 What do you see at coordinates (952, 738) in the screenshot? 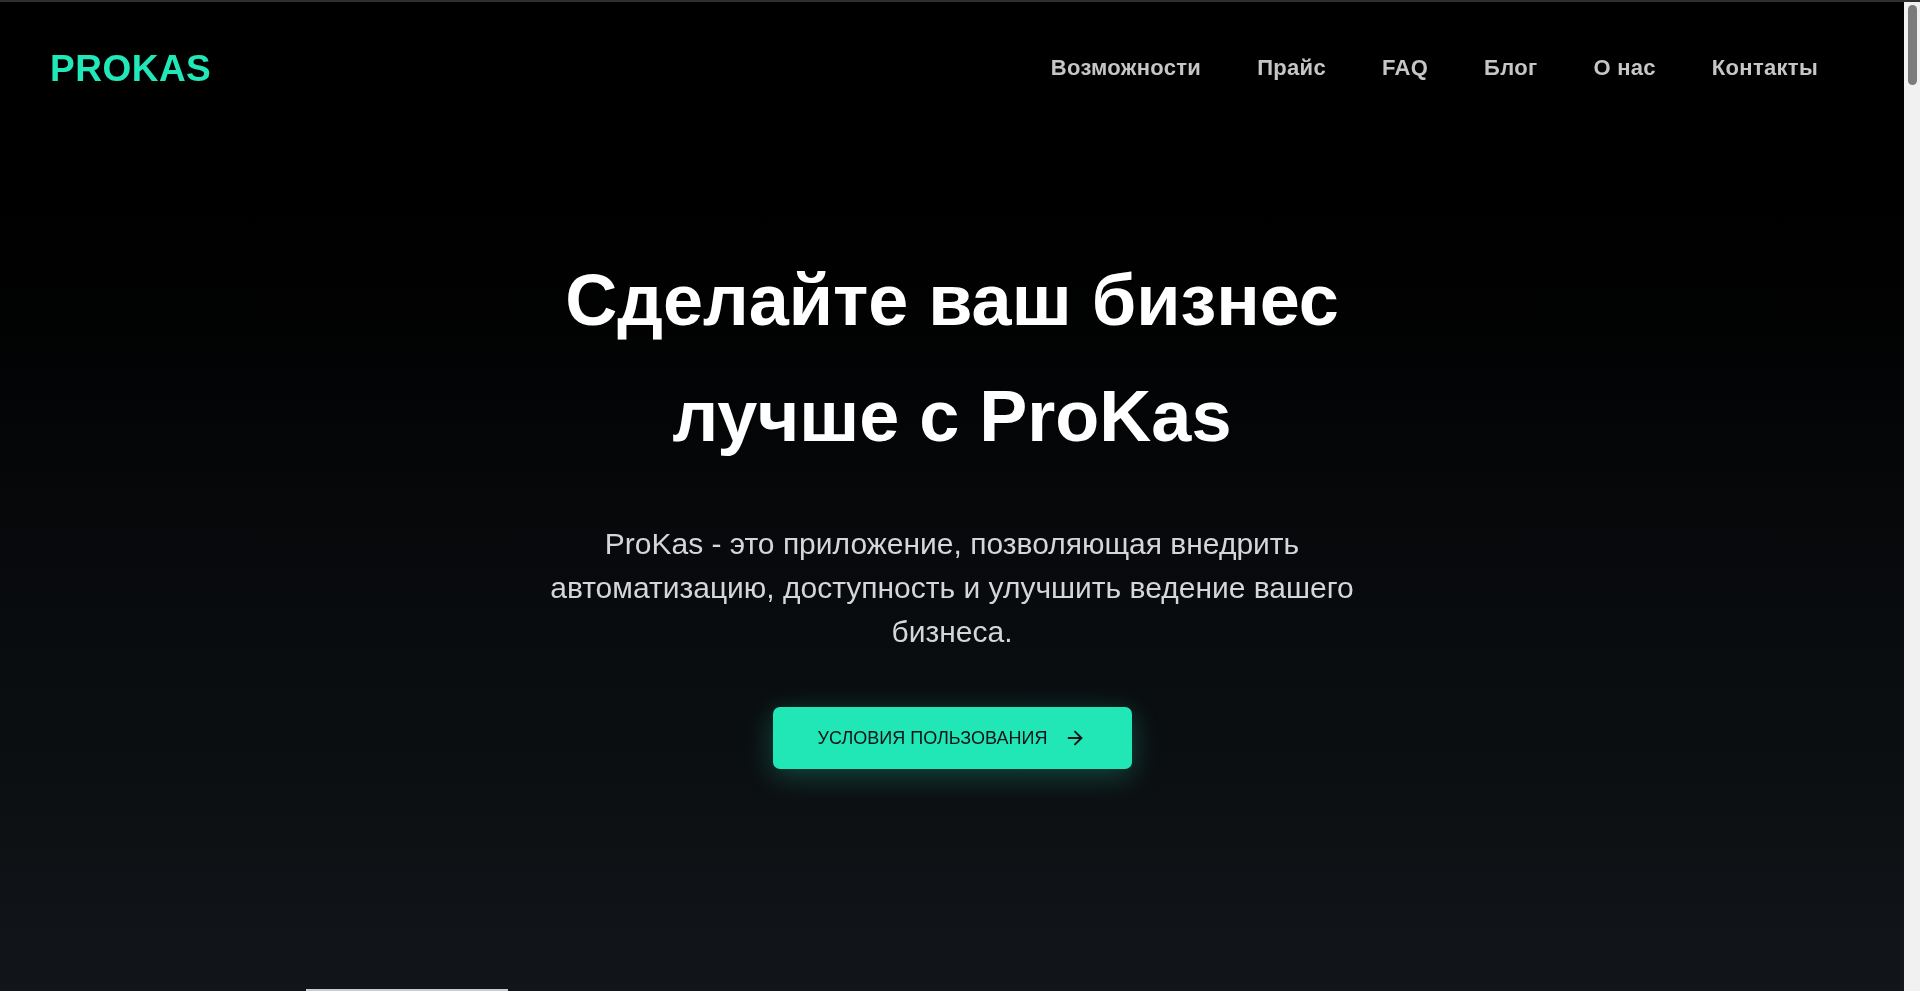
I see `terms-button: УСЛОВИЯ ПОЛЬЗОВАНИЯ` at bounding box center [952, 738].